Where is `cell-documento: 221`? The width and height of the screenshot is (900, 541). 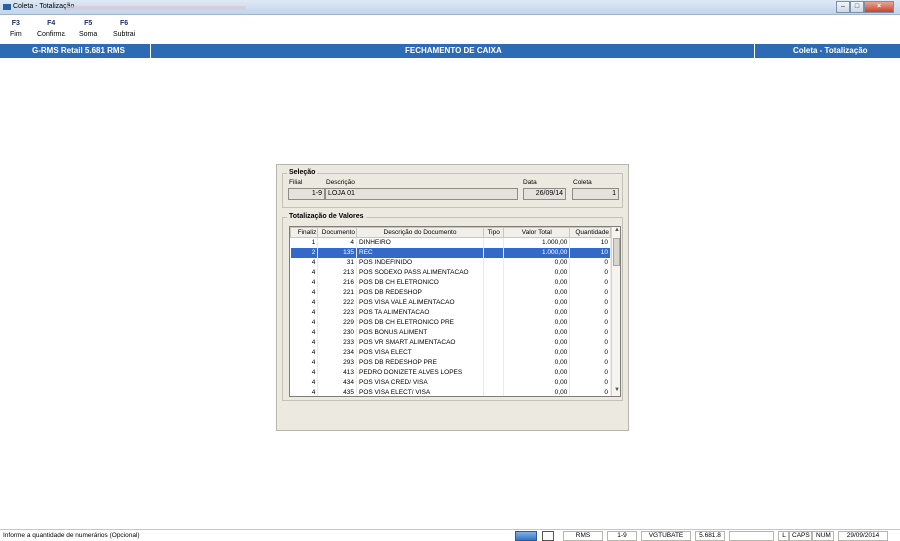
cell-documento: 221 is located at coordinates (337, 292).